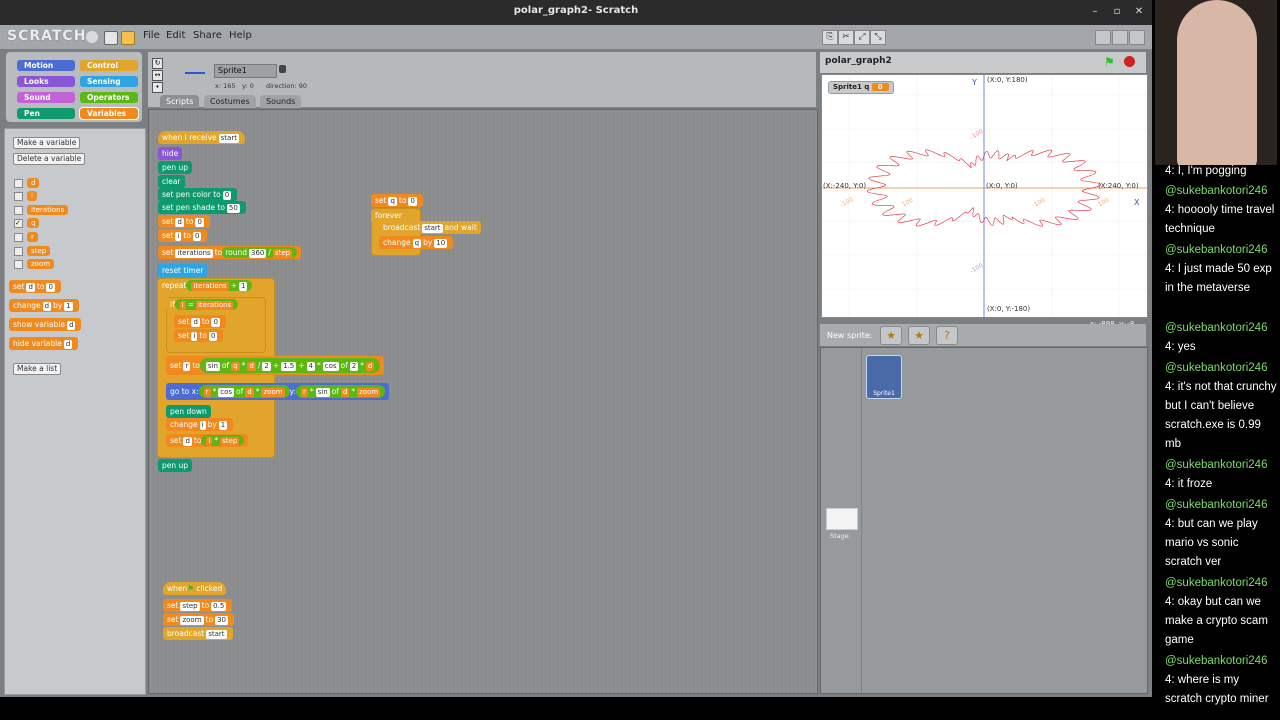 This screenshot has height=720, width=1280. I want to click on change-q-block: change q by 10, so click(416, 242).